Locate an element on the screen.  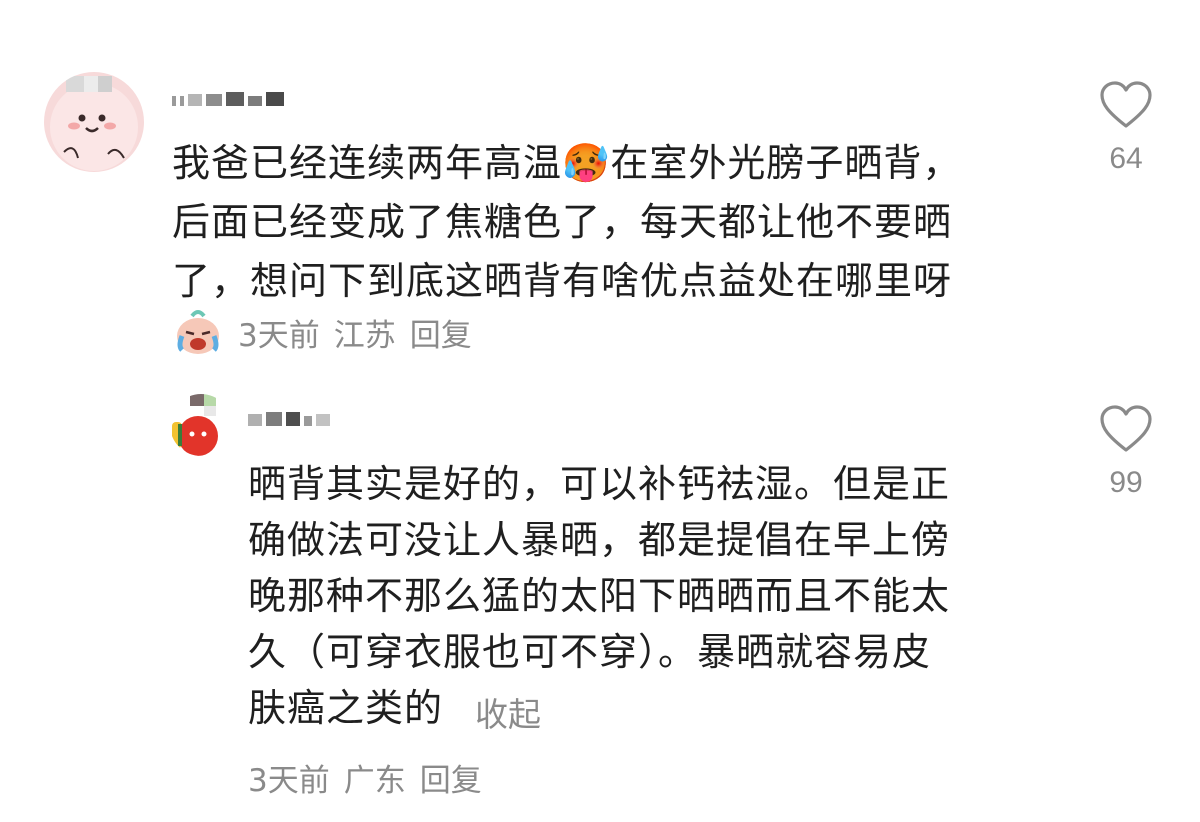
collapse-button: 收起 is located at coordinates (508, 712).